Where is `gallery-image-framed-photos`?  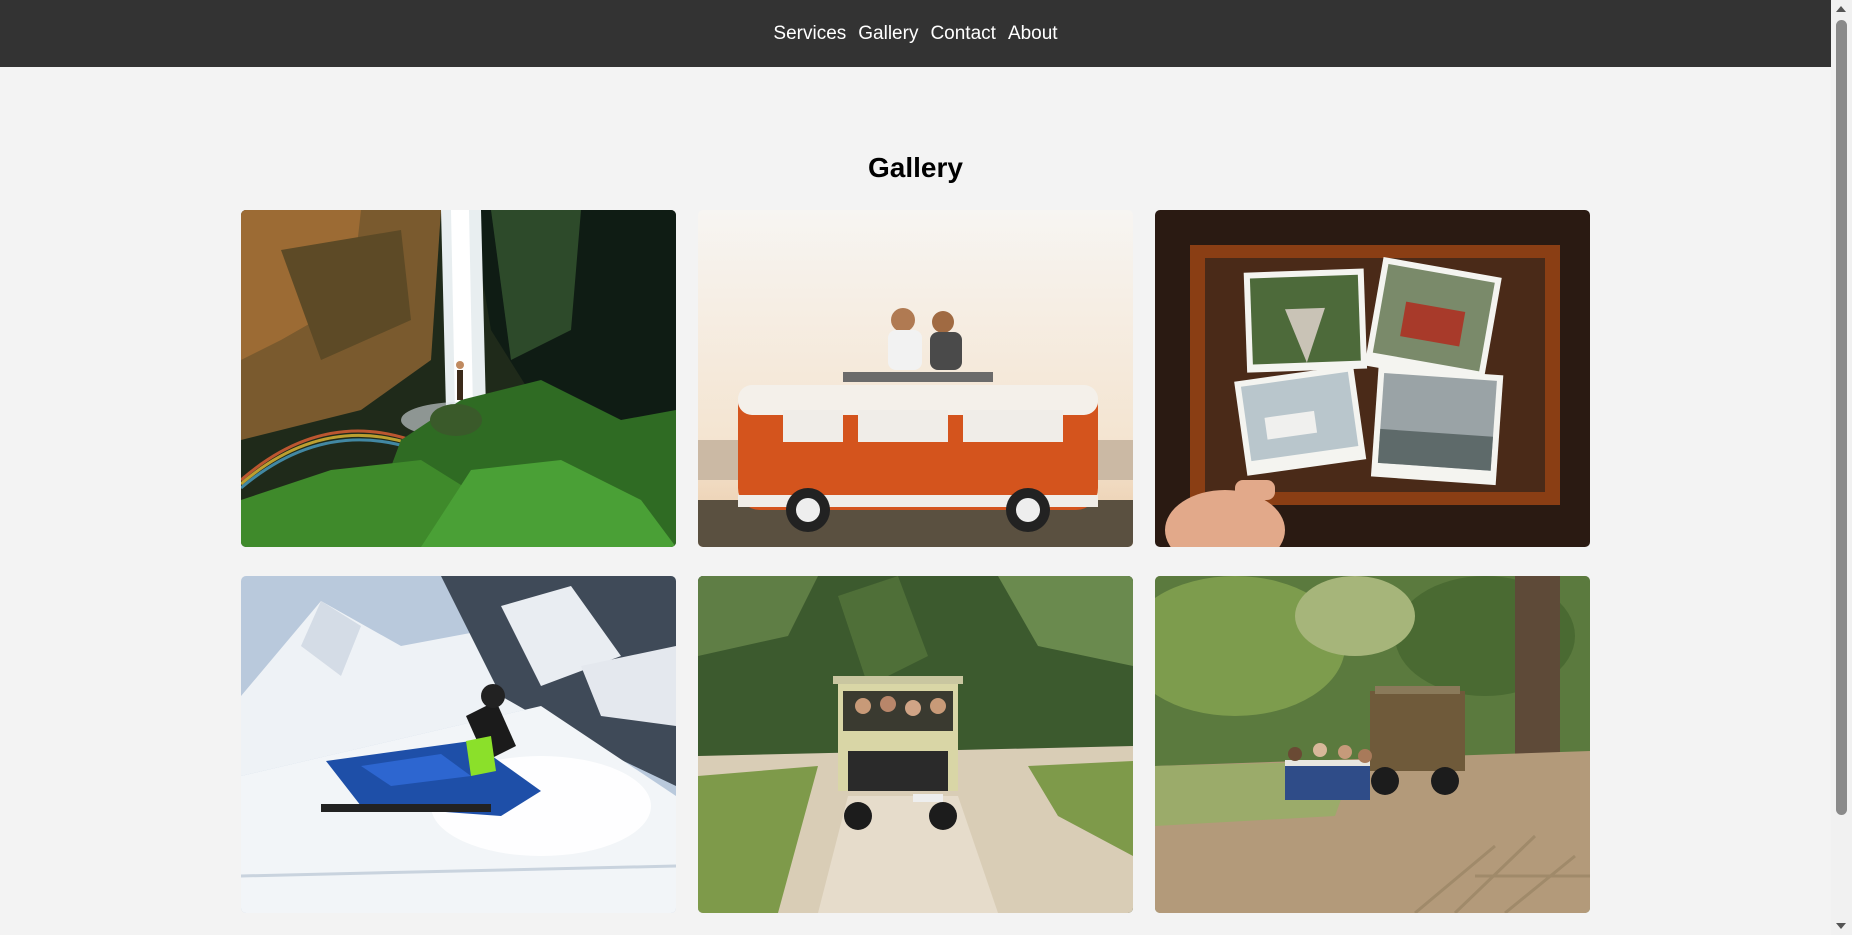
gallery-image-framed-photos is located at coordinates (1372, 378).